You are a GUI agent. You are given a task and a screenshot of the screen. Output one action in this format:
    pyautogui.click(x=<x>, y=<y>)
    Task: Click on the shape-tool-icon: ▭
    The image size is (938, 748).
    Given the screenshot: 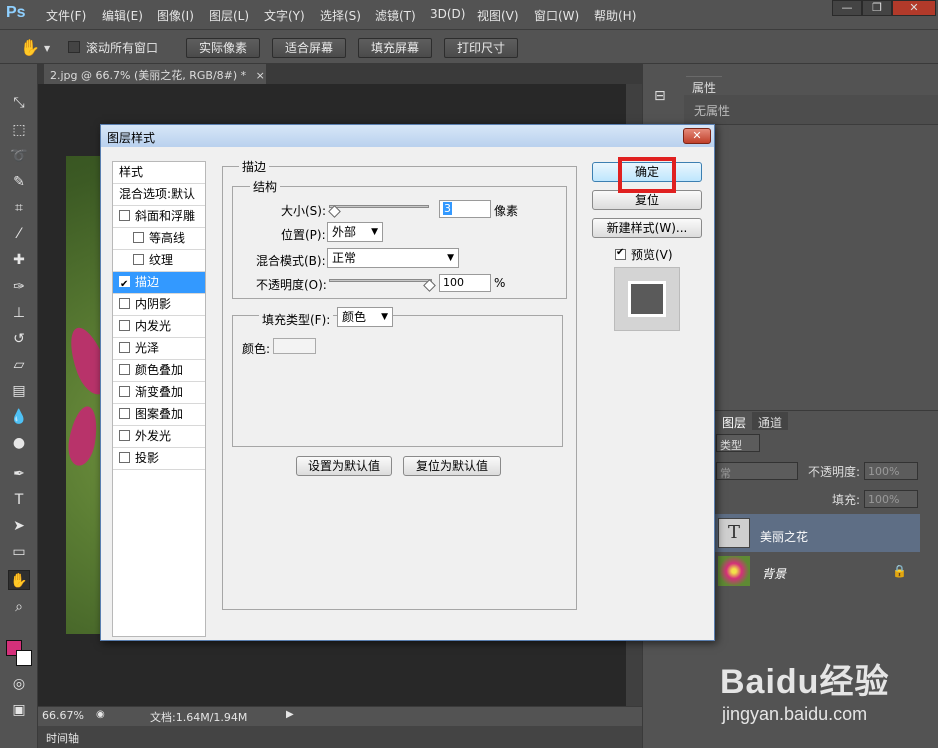 What is the action you would take?
    pyautogui.click(x=19, y=552)
    